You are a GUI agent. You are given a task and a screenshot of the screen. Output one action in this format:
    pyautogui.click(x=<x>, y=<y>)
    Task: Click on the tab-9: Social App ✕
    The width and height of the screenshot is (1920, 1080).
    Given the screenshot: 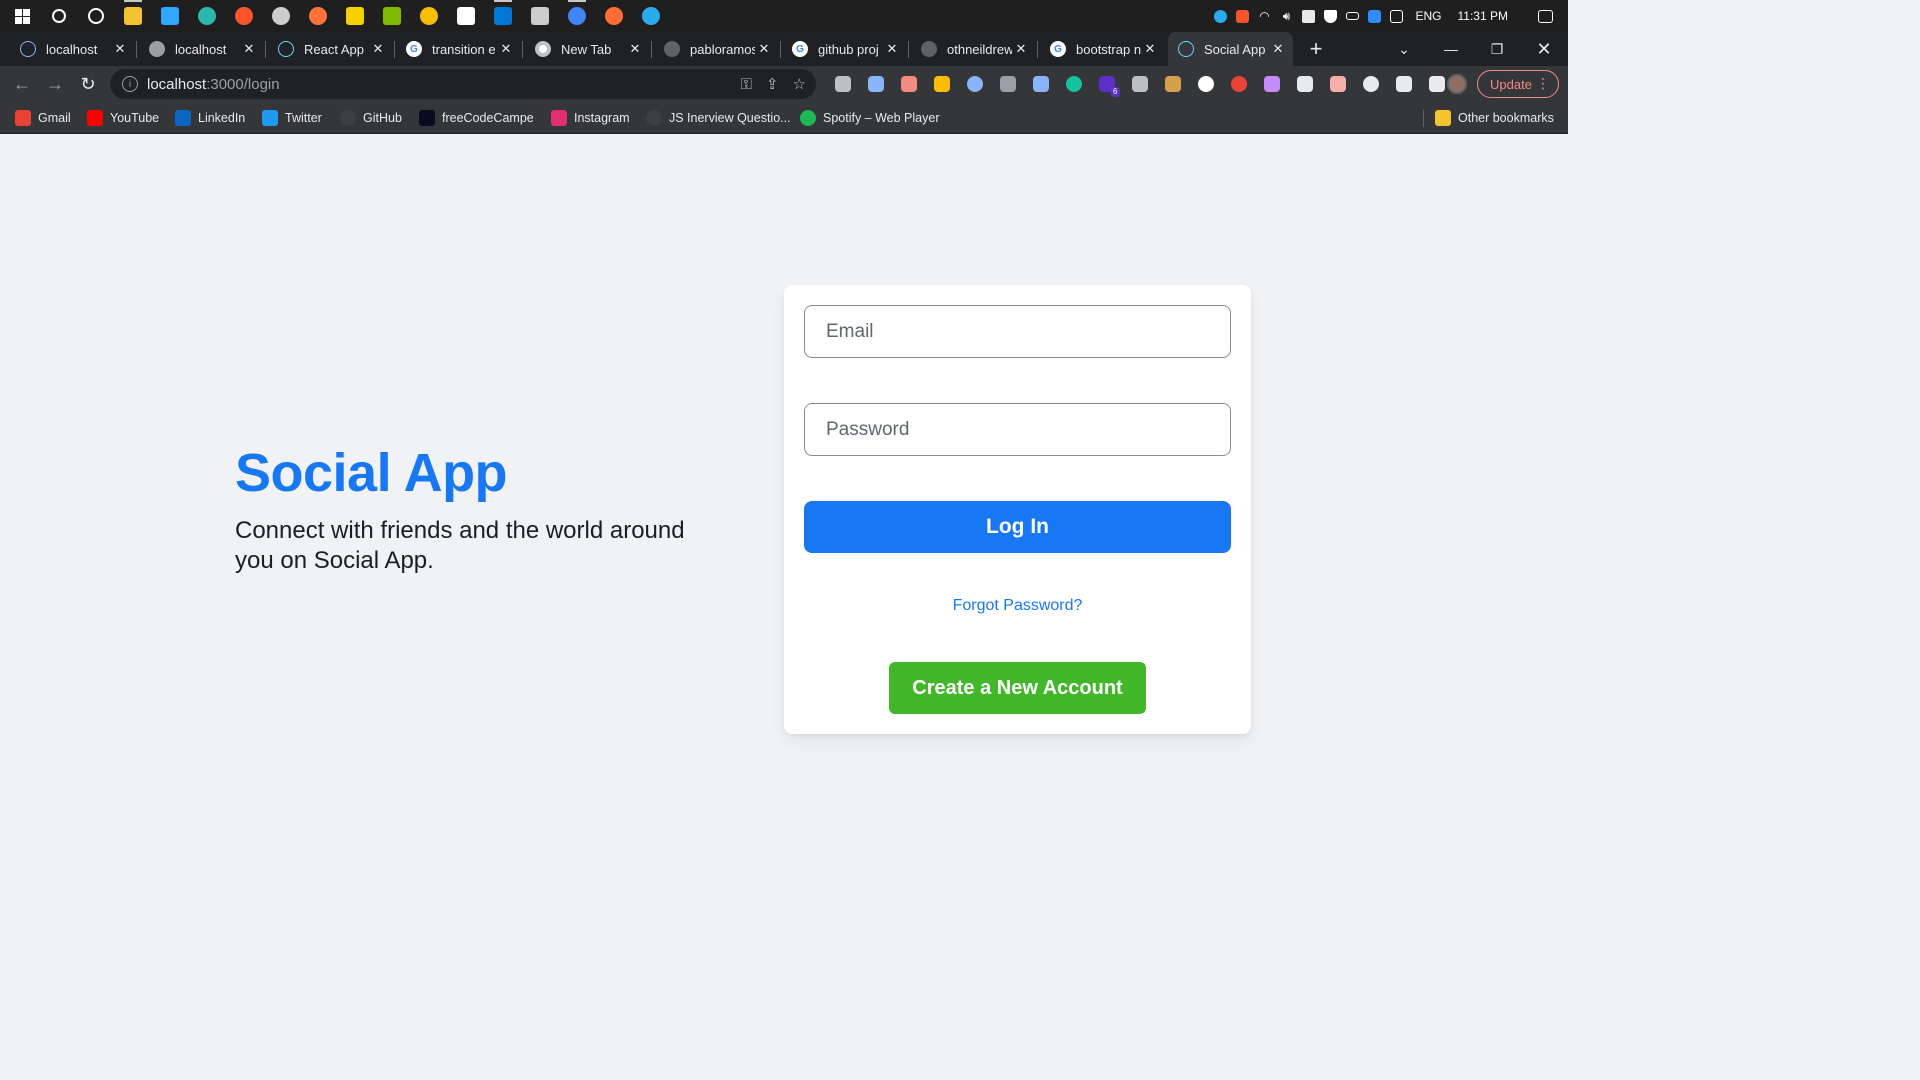 What is the action you would take?
    pyautogui.click(x=1230, y=49)
    